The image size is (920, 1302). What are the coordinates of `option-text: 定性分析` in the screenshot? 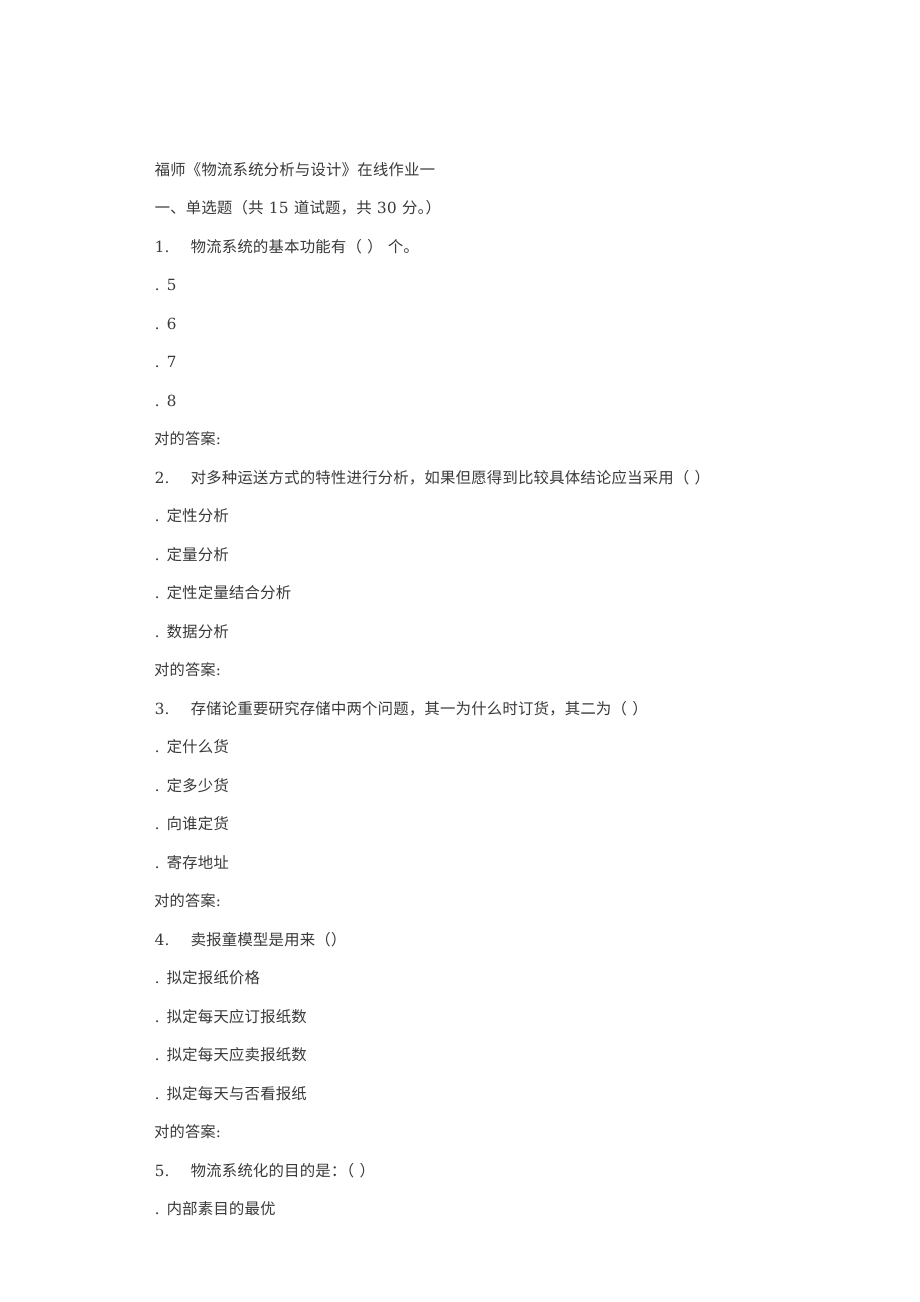 It's located at (197, 516).